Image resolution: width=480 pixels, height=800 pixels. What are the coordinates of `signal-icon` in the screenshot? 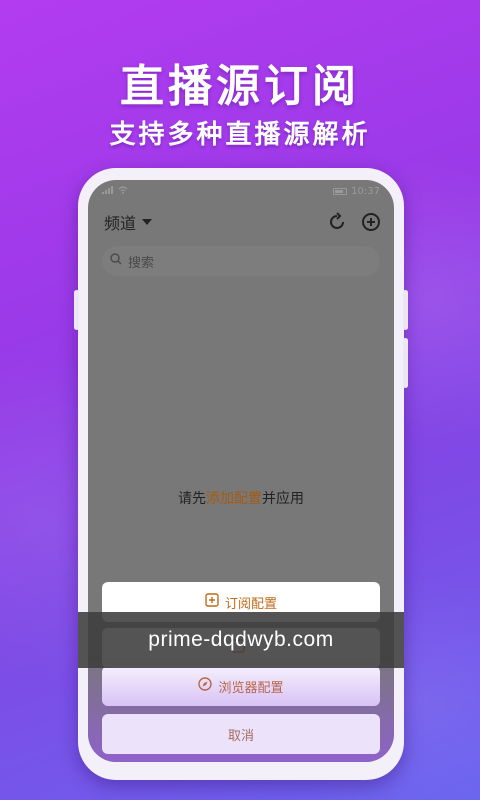 It's located at (108, 191).